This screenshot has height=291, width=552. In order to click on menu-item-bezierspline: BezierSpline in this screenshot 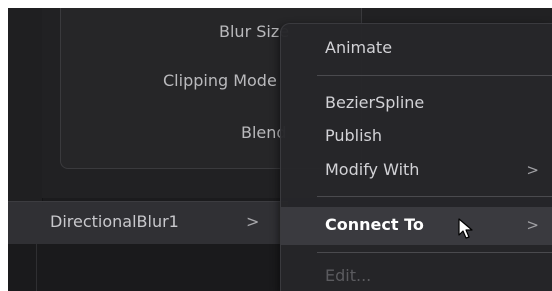, I will do `click(416, 104)`.